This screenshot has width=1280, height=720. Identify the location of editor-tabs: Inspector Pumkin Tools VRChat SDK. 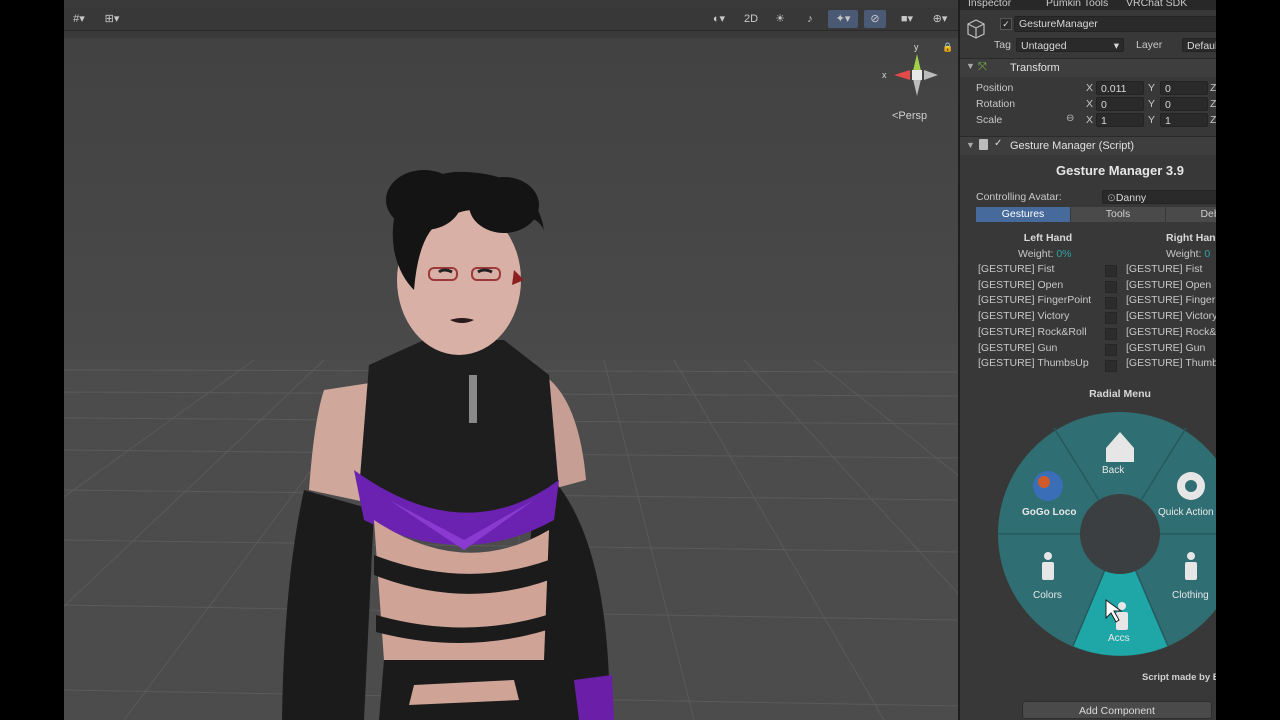
(1089, 5).